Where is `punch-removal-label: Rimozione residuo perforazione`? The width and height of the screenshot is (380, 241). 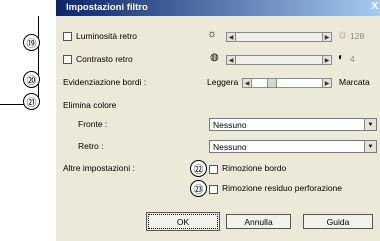 punch-removal-label: Rimozione residuo perforazione is located at coordinates (282, 188).